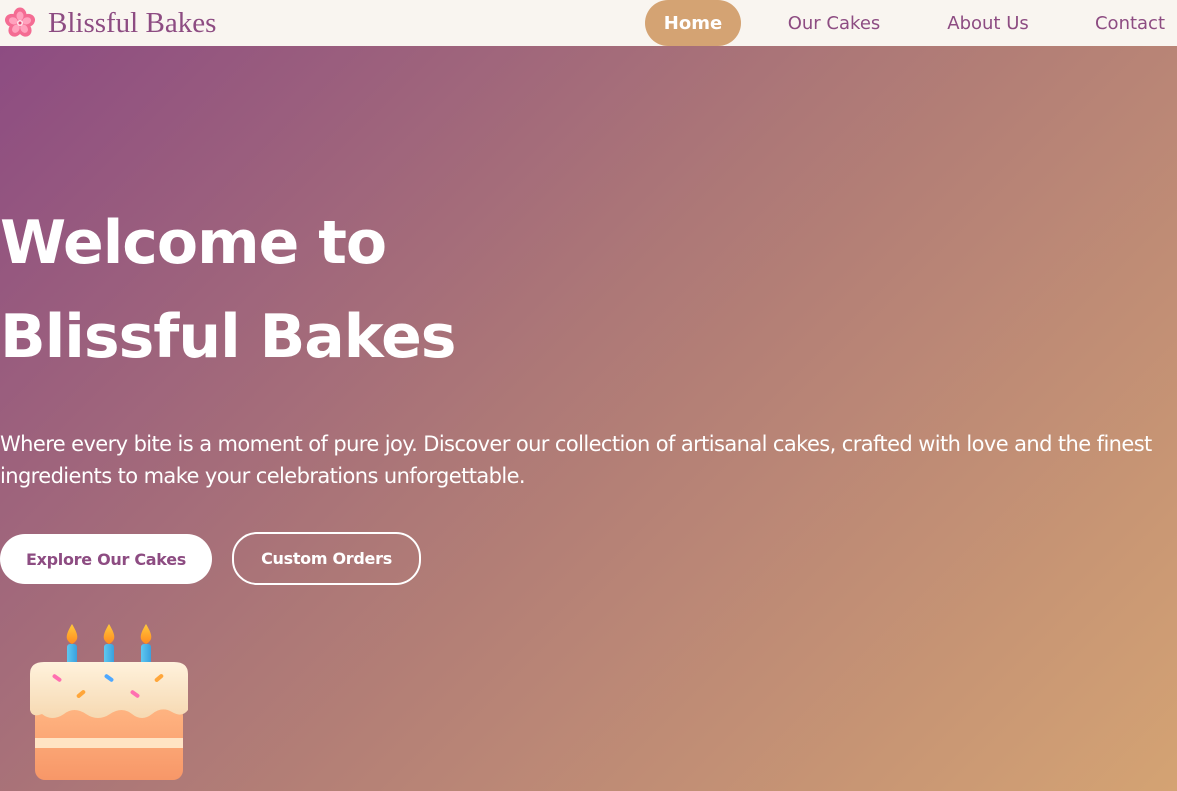 Image resolution: width=1177 pixels, height=791 pixels. What do you see at coordinates (106, 559) in the screenshot?
I see `explore-cakes-button: Explore Our Cakes` at bounding box center [106, 559].